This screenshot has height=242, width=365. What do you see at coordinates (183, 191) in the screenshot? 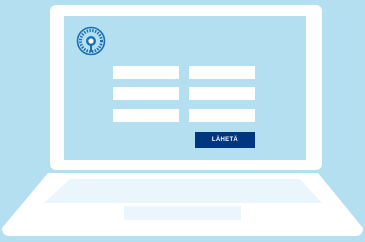
I see `keyboard-area` at bounding box center [183, 191].